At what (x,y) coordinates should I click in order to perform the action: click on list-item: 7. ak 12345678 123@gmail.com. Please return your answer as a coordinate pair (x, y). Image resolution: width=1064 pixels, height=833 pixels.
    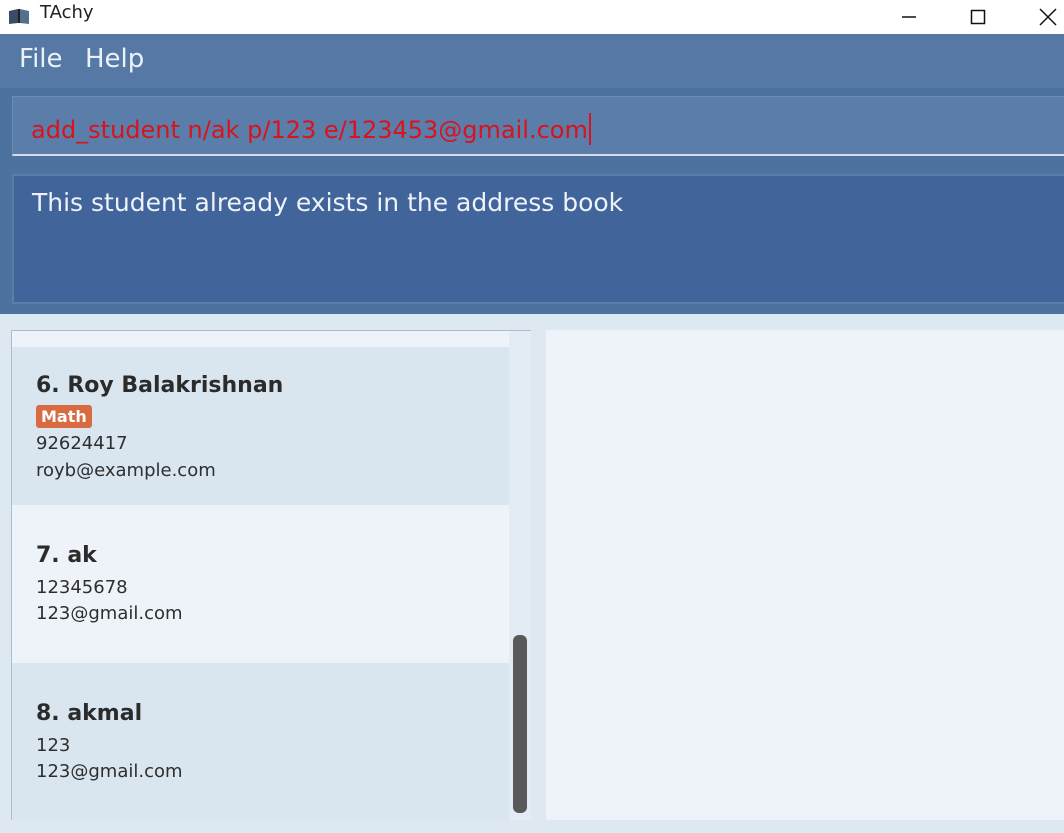
    Looking at the image, I should click on (260, 584).